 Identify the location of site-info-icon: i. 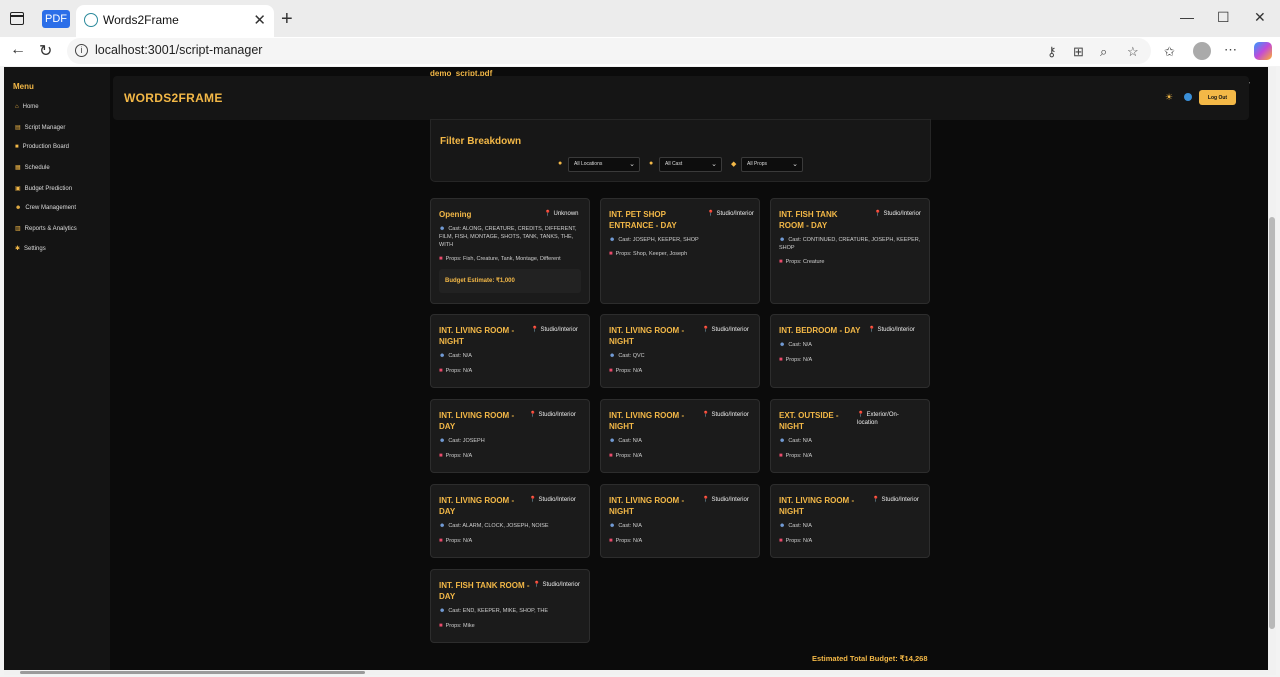
(81, 50).